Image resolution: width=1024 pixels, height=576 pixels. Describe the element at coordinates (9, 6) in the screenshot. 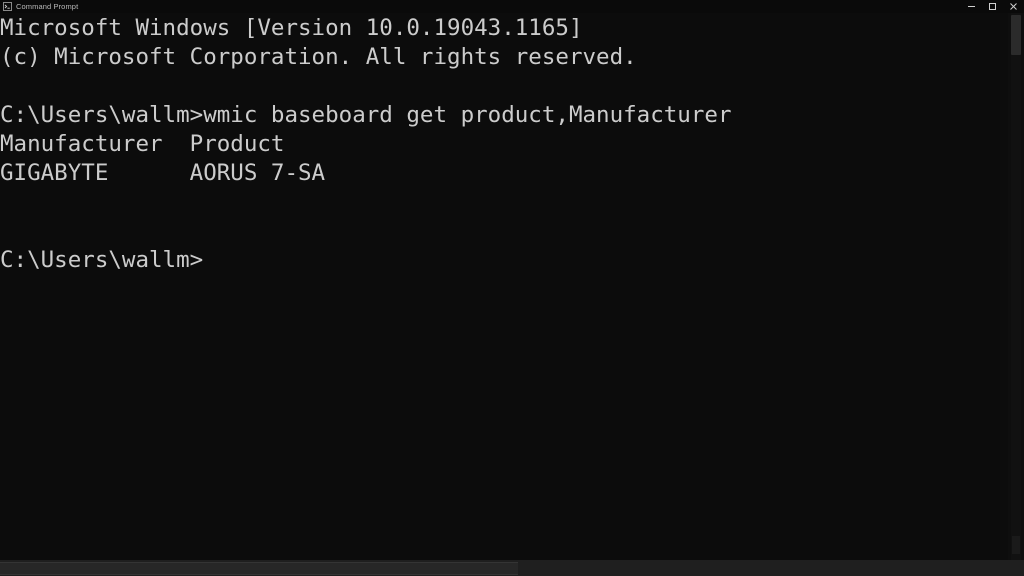

I see `console-icon` at that location.